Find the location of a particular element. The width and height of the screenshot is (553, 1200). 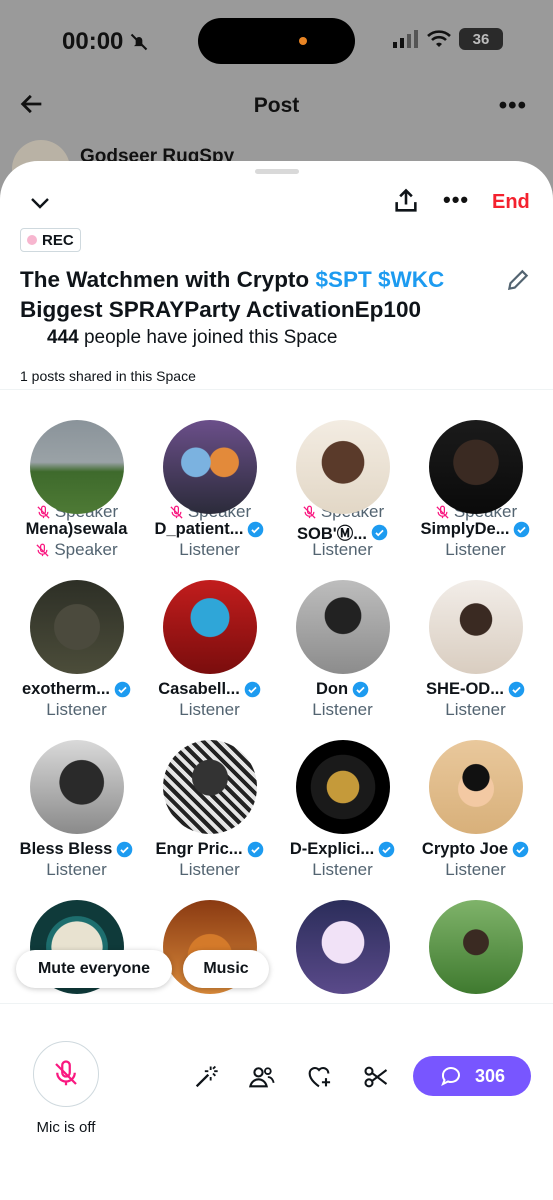

mic-off-icon is located at coordinates (42, 550).